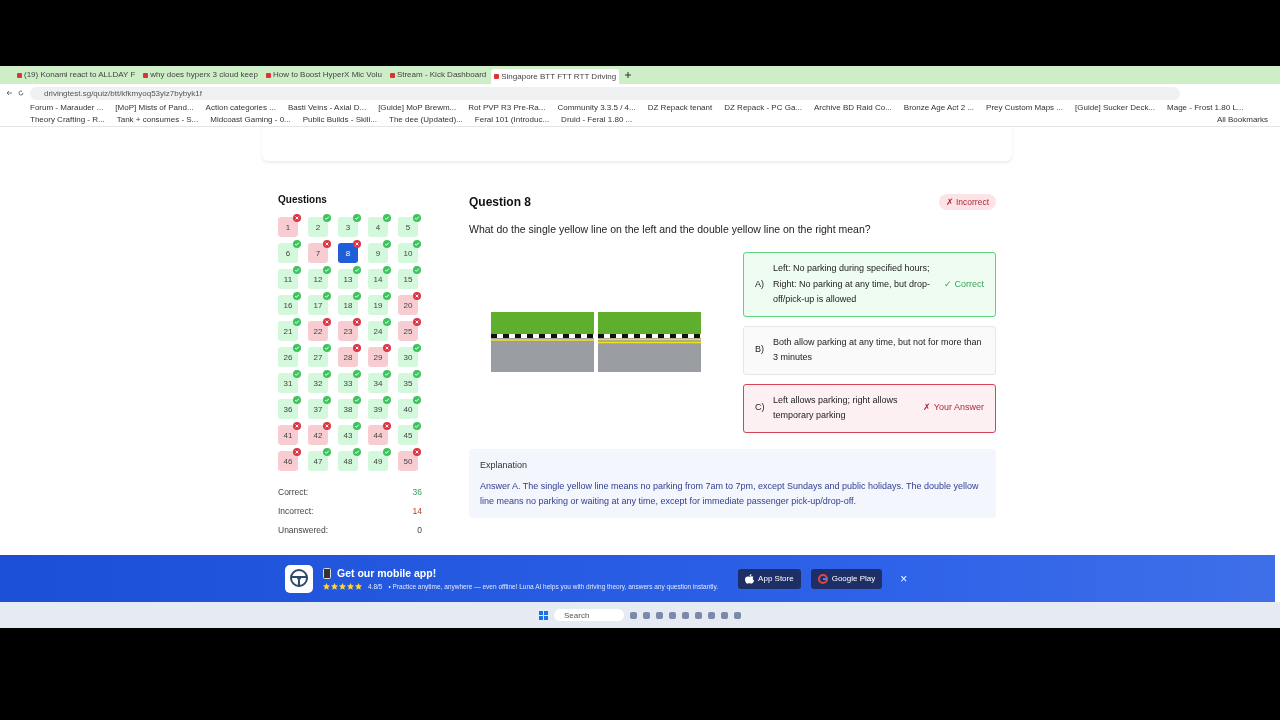 The image size is (1280, 720). I want to click on question-number-button: 16, so click(288, 305).